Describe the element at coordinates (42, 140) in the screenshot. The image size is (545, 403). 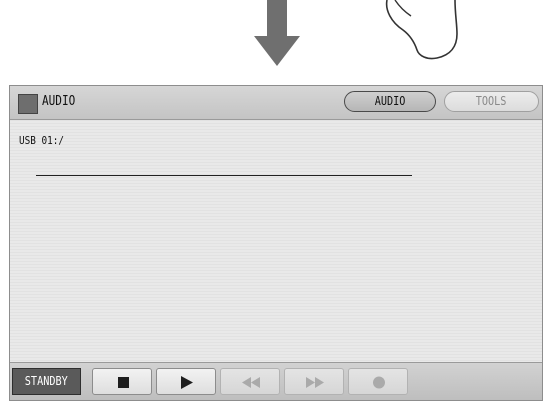
I see `current-path: USB 01:/` at that location.